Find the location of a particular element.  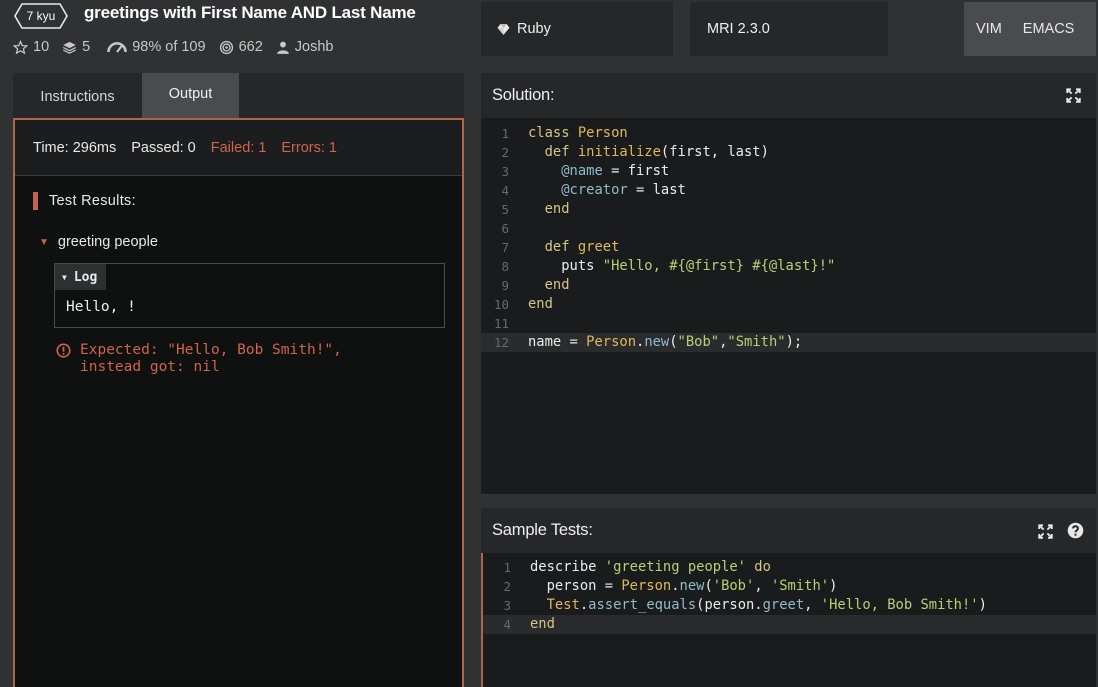

stars-stat: 10 is located at coordinates (31, 47).